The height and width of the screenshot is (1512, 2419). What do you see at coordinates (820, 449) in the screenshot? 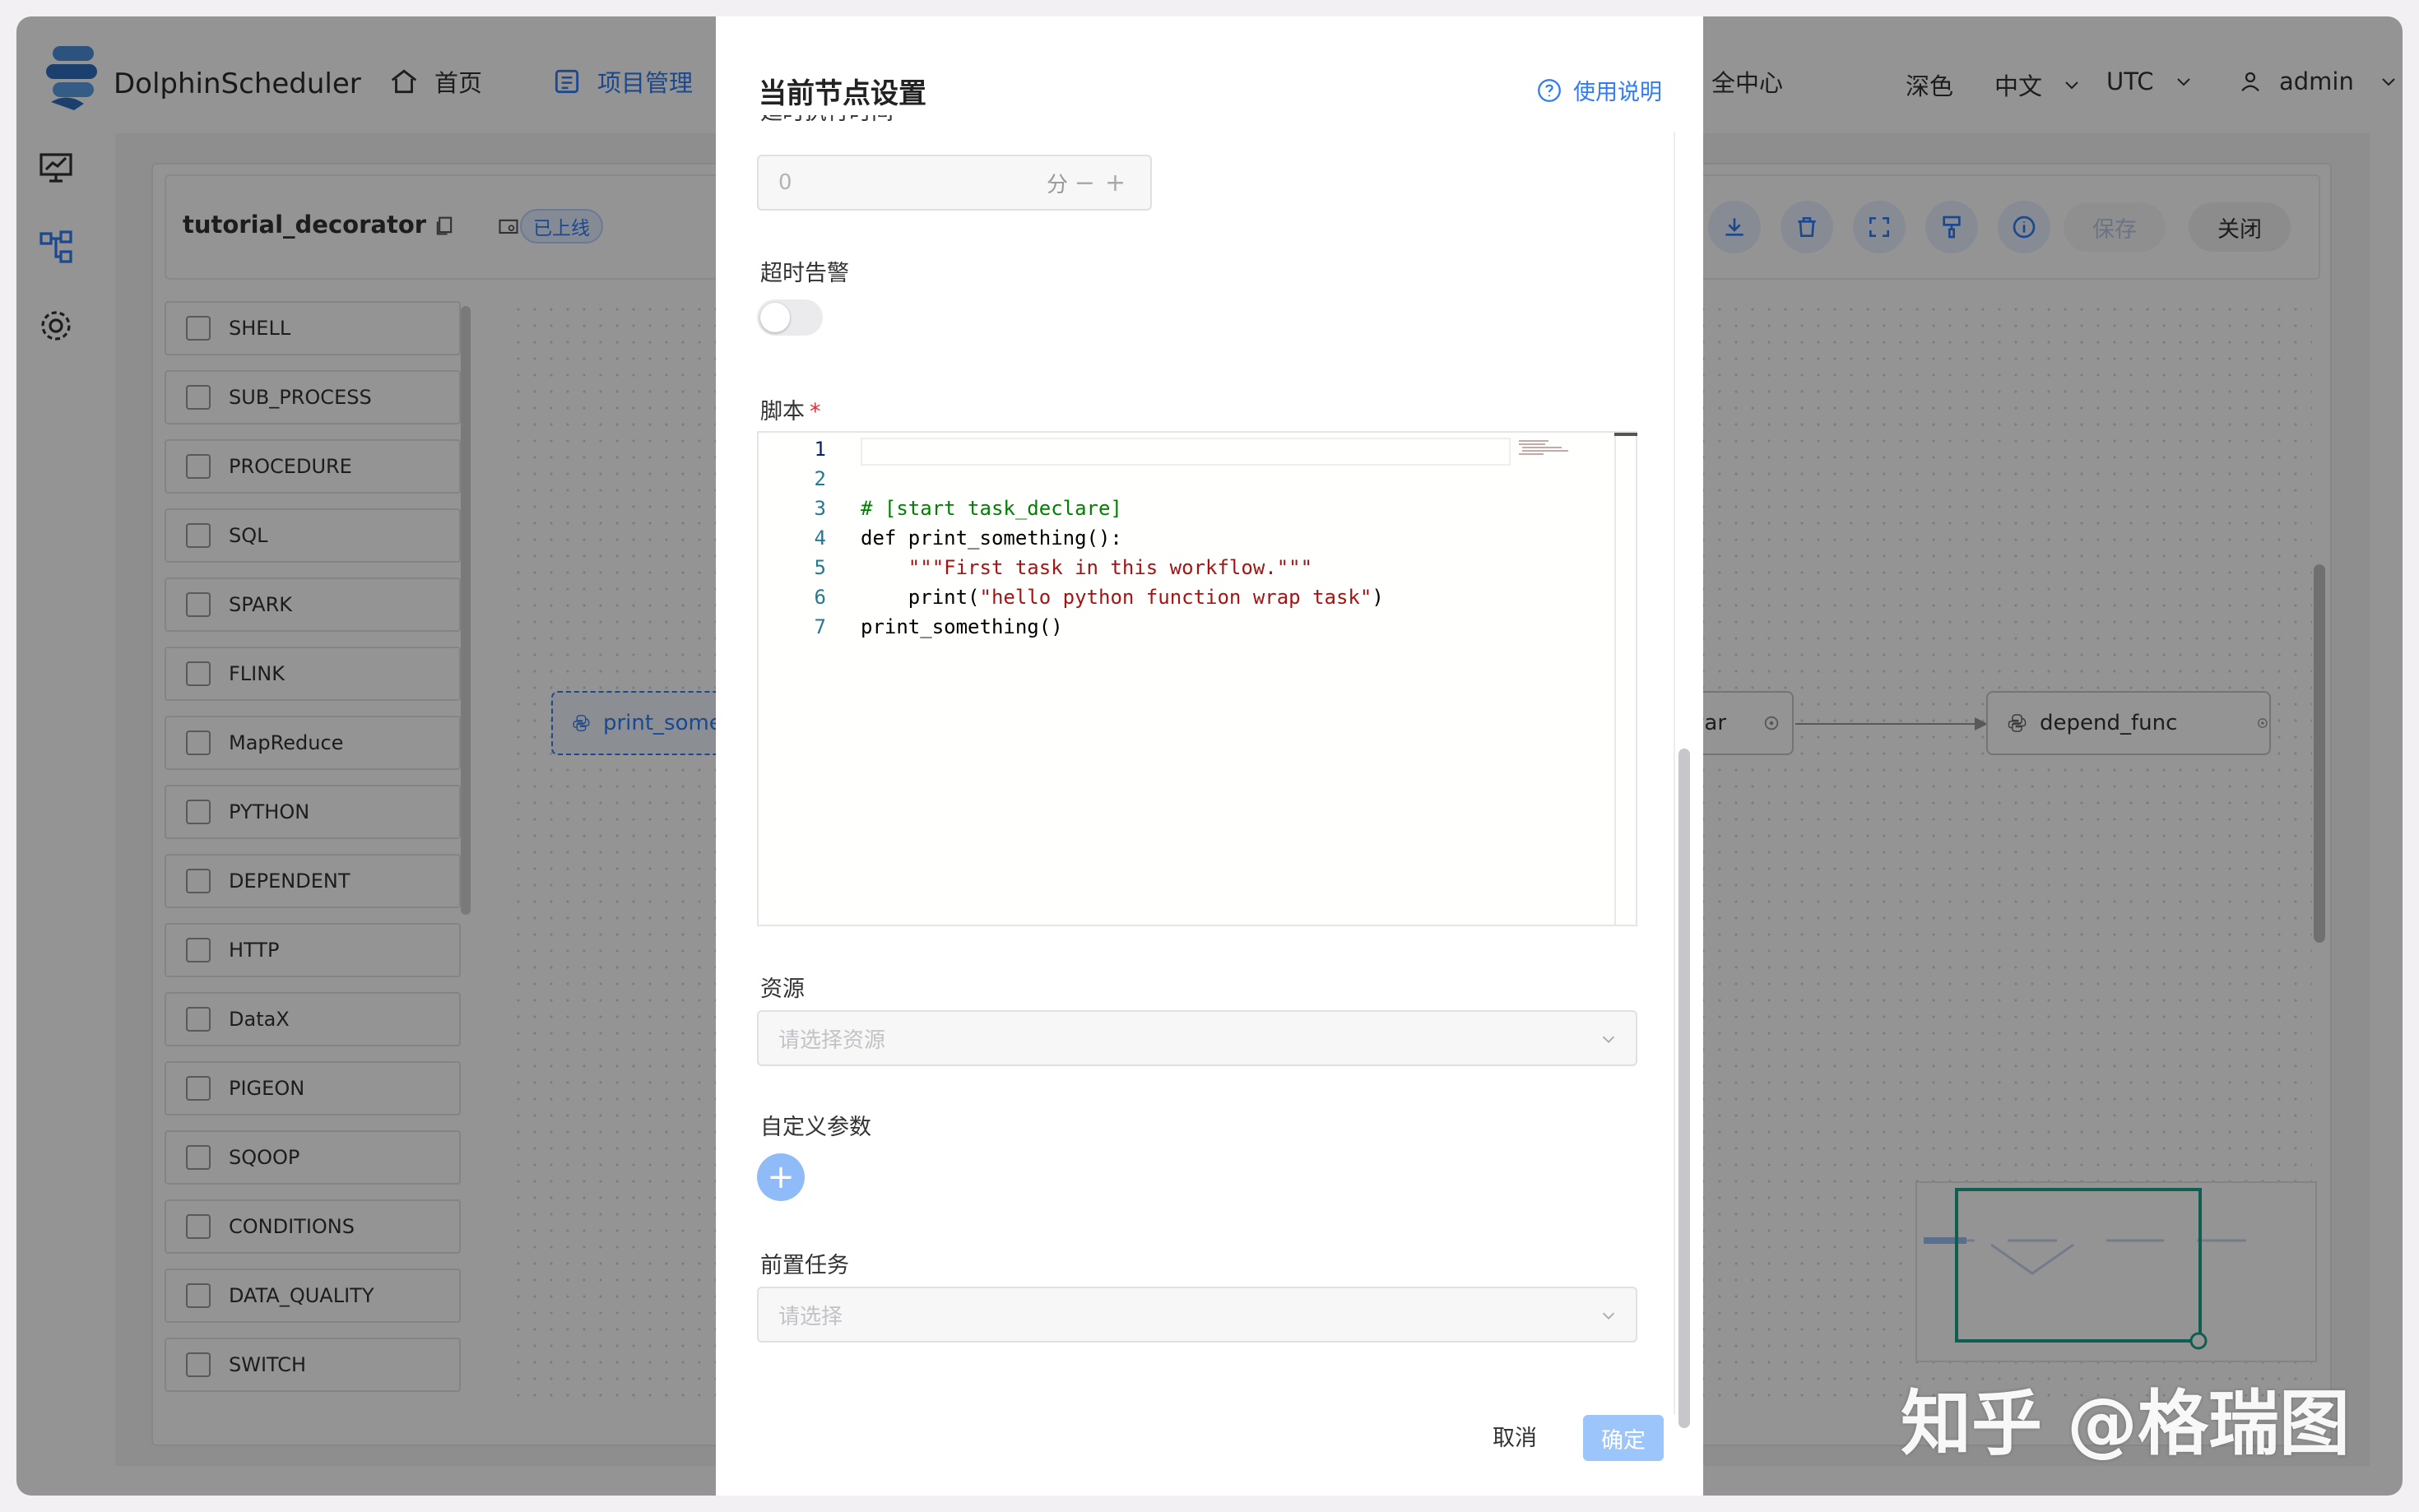
I see `line-number: 1` at bounding box center [820, 449].